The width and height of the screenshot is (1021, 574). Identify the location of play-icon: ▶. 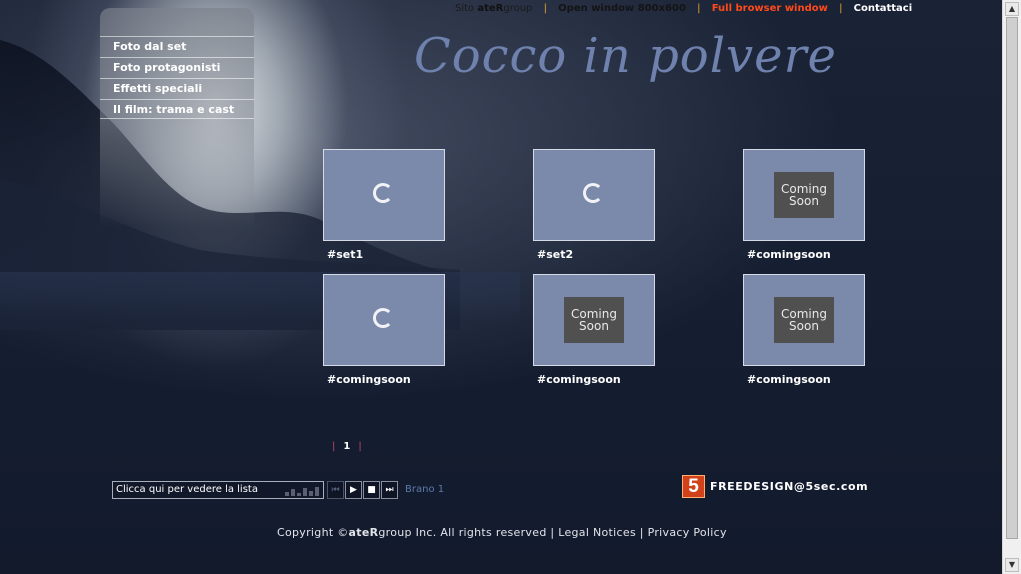
(353, 490).